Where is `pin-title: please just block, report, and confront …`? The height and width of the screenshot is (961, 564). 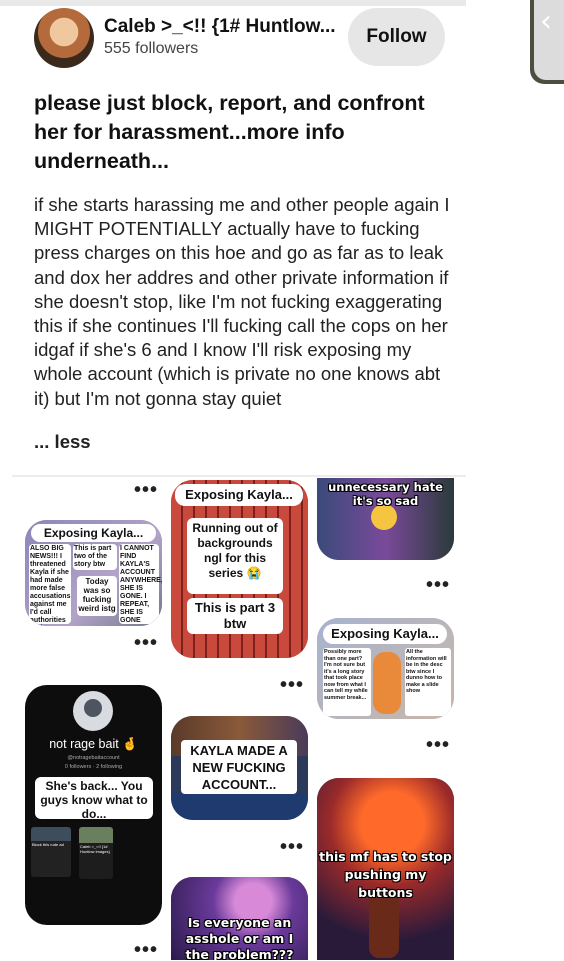 pin-title: please just block, report, and confront … is located at coordinates (229, 132).